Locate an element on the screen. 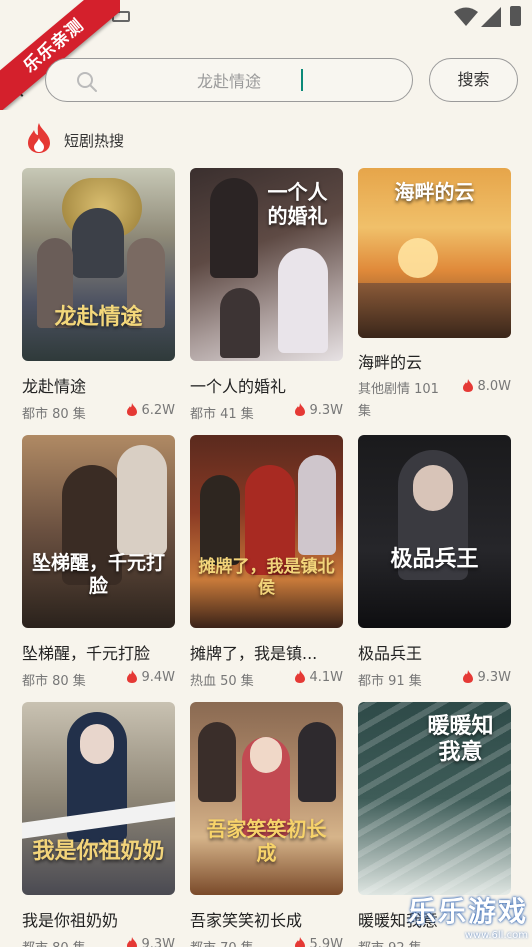 The width and height of the screenshot is (532, 947). drama-cover: 我是你祖奶奶 is located at coordinates (98, 798).